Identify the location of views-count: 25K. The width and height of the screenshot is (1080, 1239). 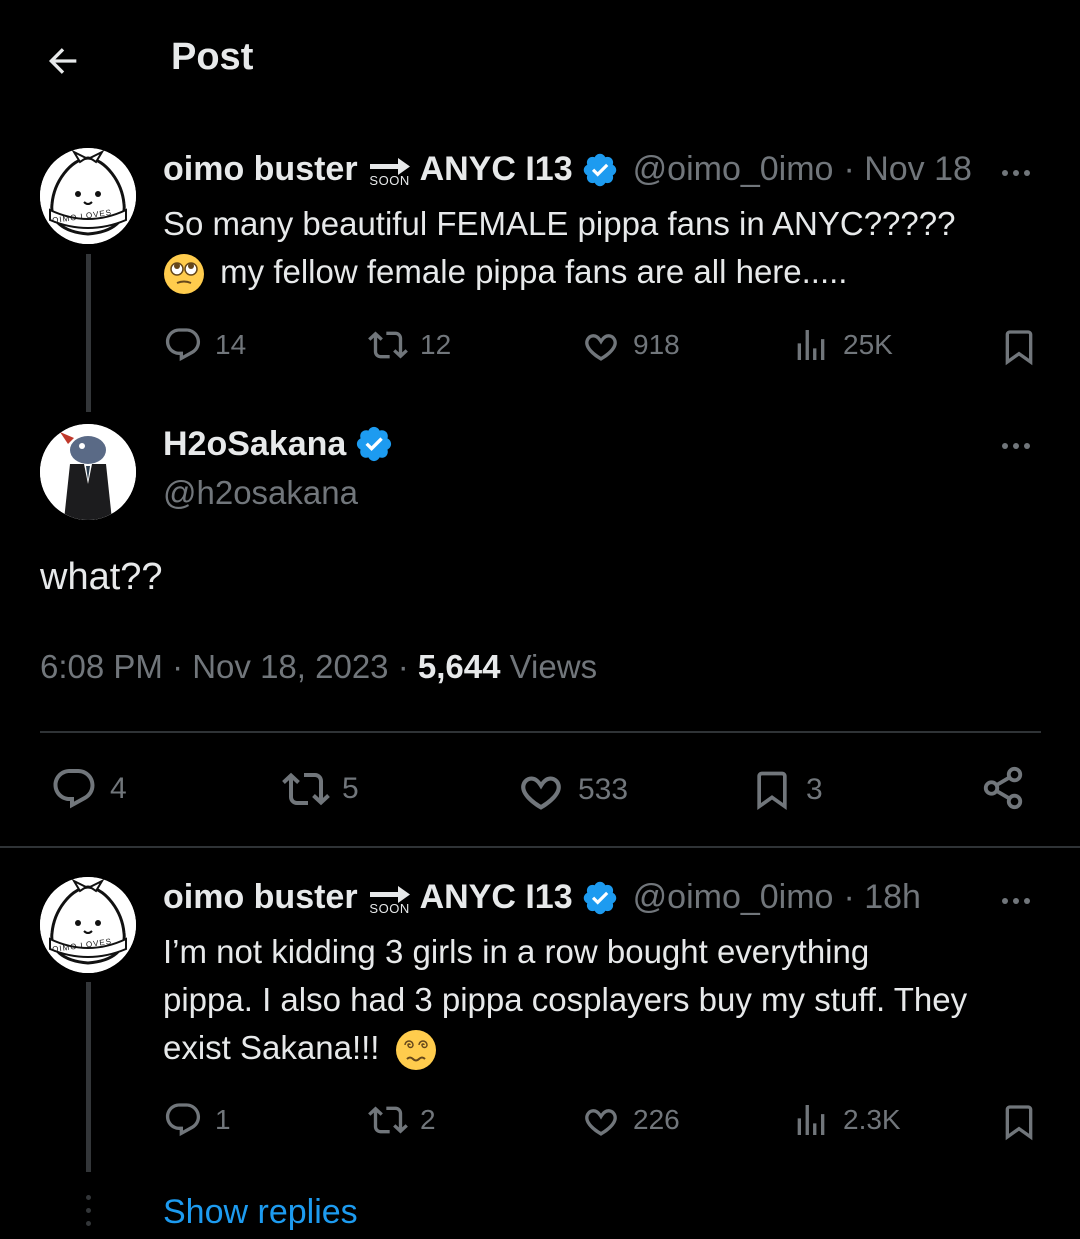
(868, 344).